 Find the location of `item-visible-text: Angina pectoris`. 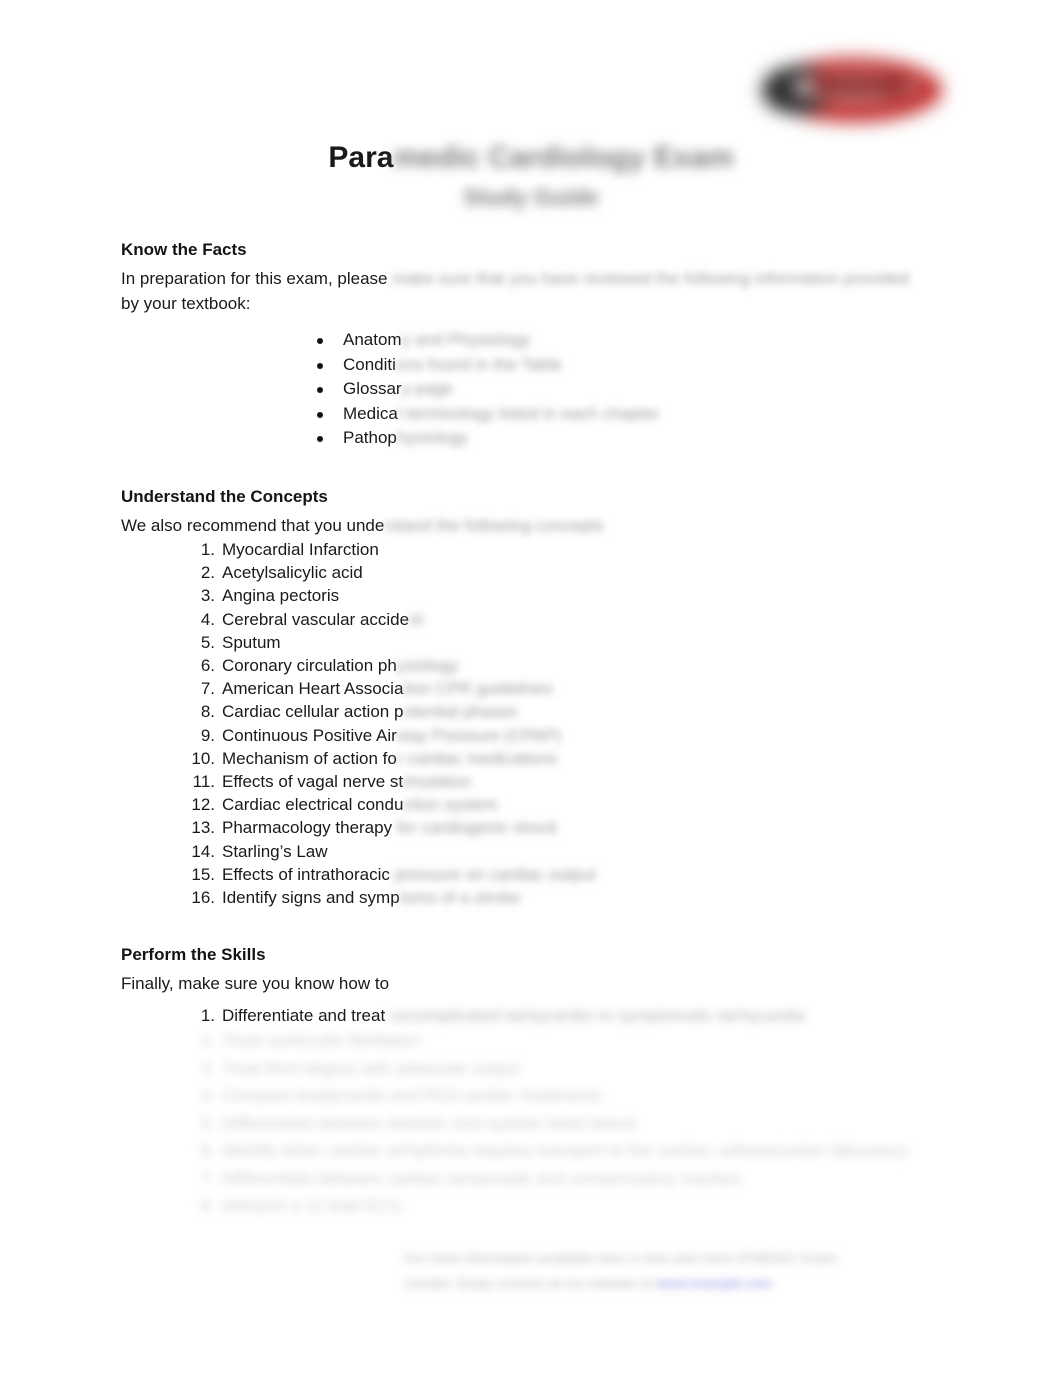

item-visible-text: Angina pectoris is located at coordinates (281, 596).